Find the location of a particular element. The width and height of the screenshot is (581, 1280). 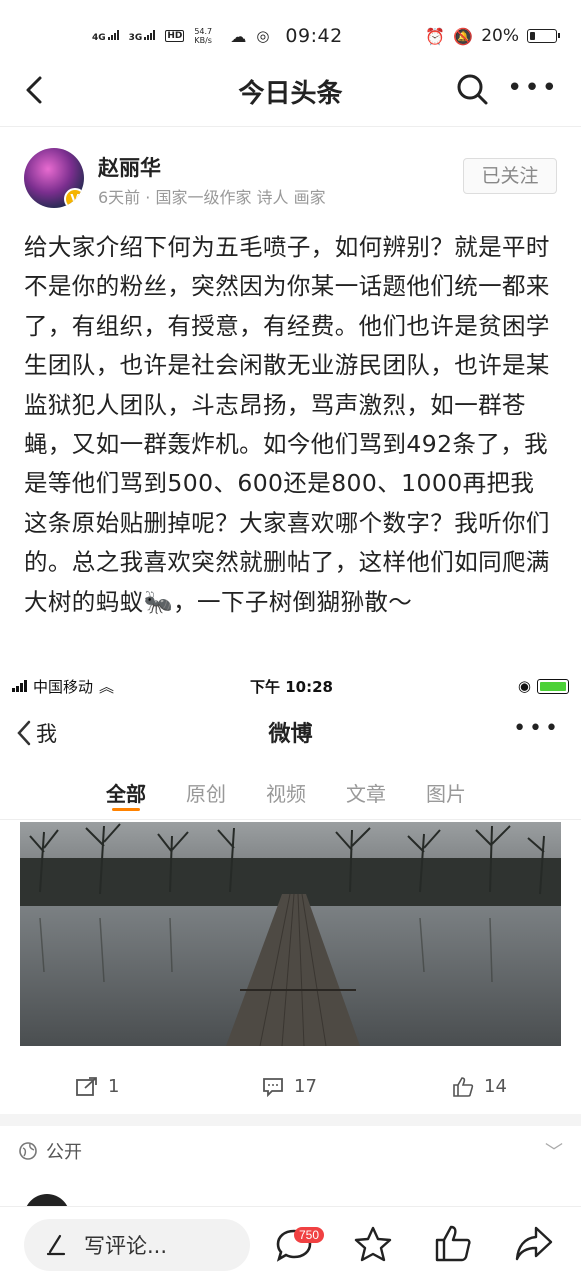

embed-signal-icon is located at coordinates (19, 686).